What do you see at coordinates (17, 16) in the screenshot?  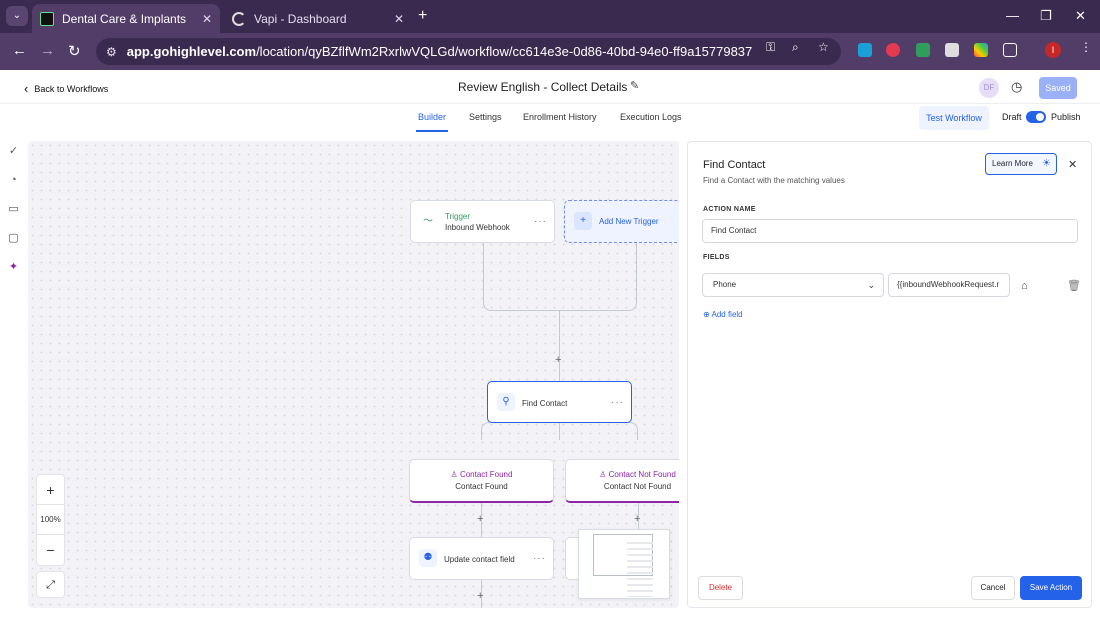 I see `tab-search-chevron-icon: ⌄` at bounding box center [17, 16].